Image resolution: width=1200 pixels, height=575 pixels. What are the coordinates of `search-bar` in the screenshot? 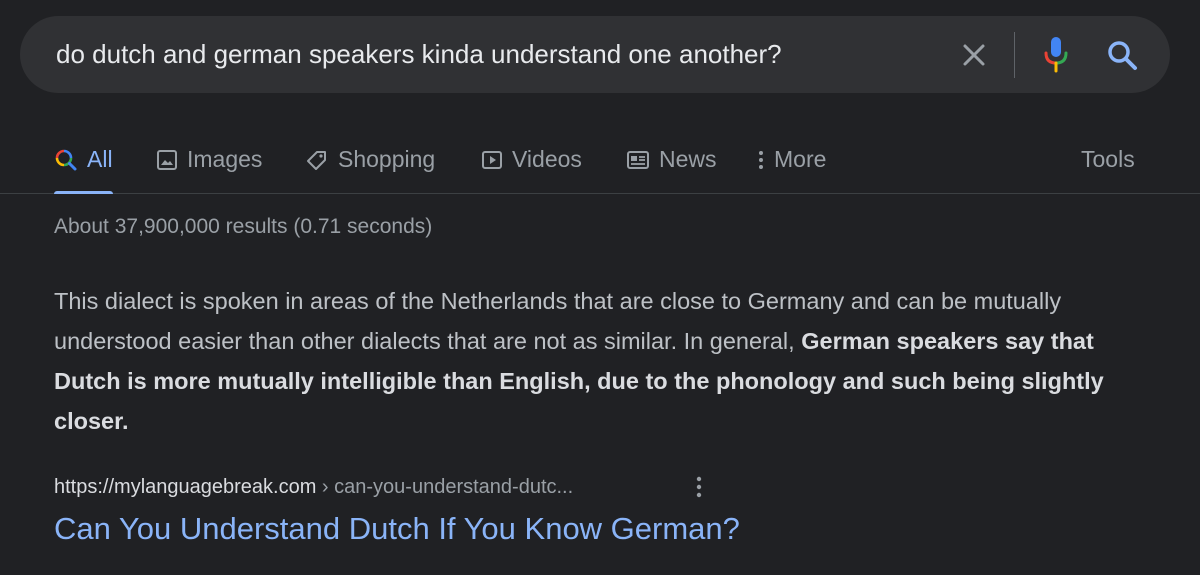 It's located at (595, 54).